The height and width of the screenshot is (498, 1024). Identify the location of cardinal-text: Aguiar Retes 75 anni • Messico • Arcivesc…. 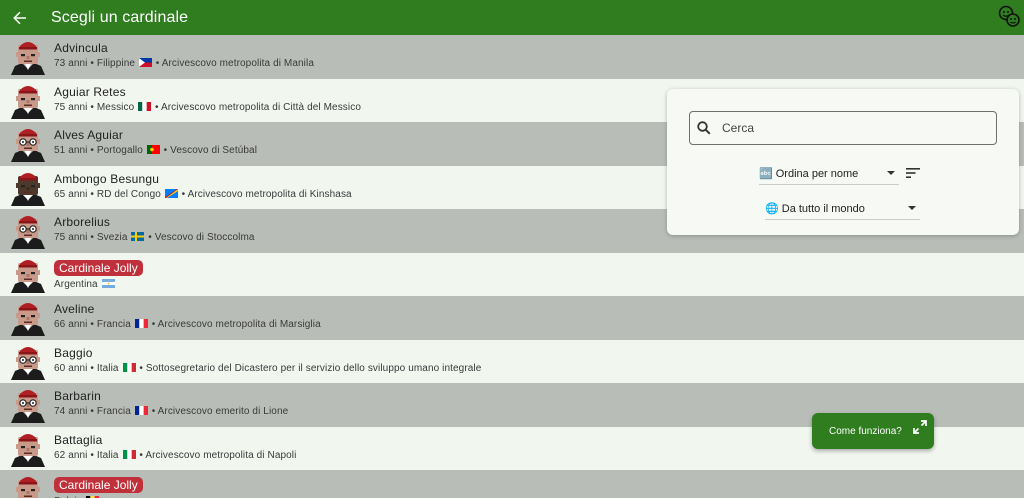
(207, 99).